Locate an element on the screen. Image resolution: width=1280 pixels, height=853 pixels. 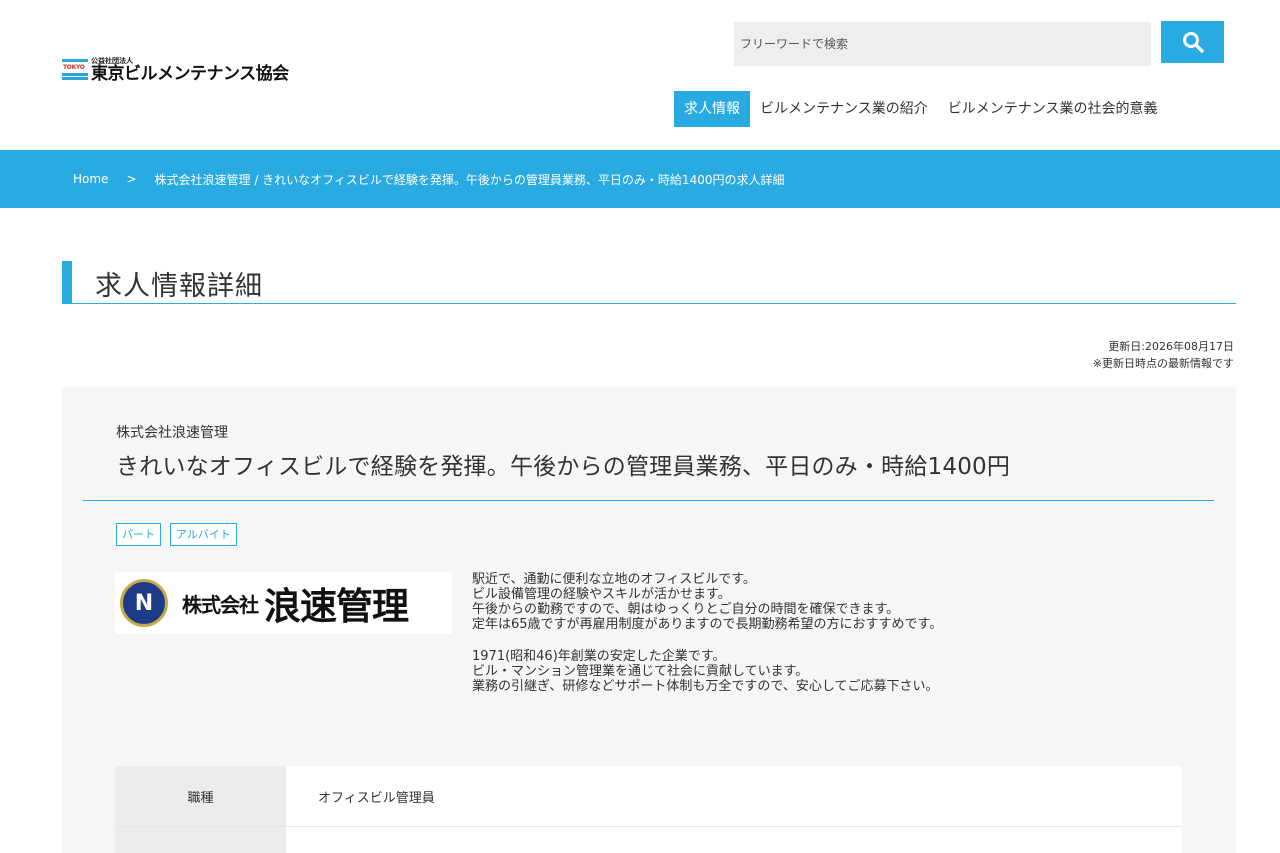
card-divider is located at coordinates (648, 500).